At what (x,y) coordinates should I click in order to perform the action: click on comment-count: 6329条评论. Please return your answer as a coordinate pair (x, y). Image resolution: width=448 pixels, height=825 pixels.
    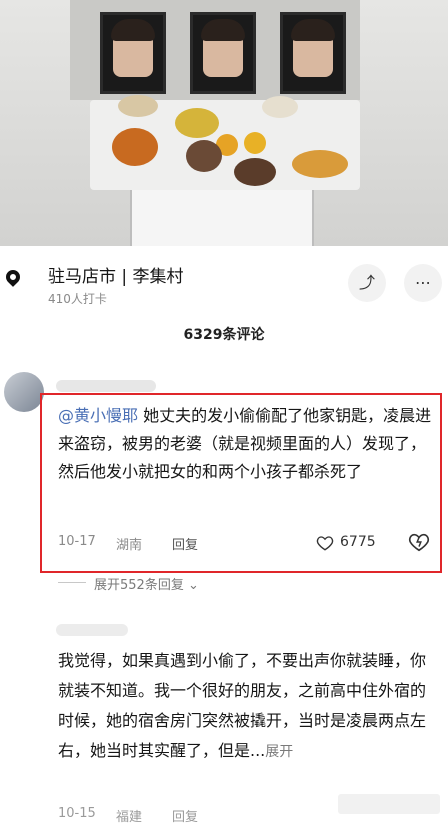
    Looking at the image, I should click on (224, 335).